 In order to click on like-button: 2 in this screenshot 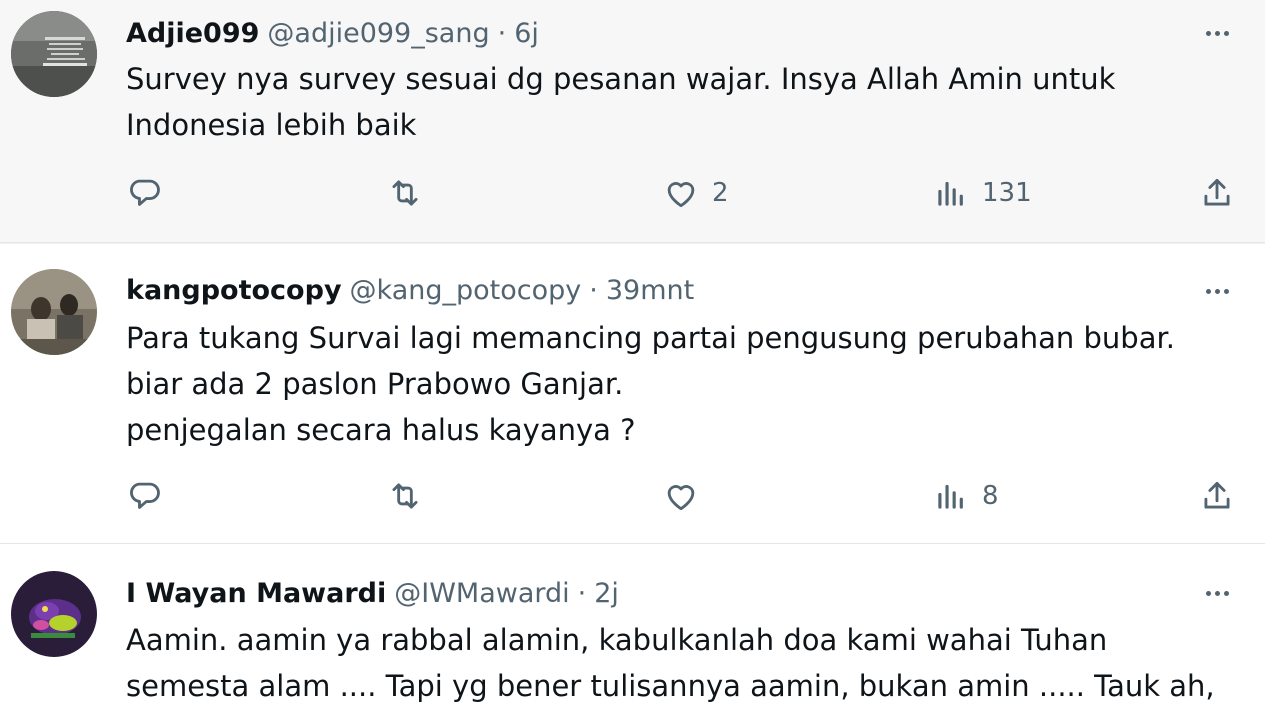, I will do `click(695, 193)`.